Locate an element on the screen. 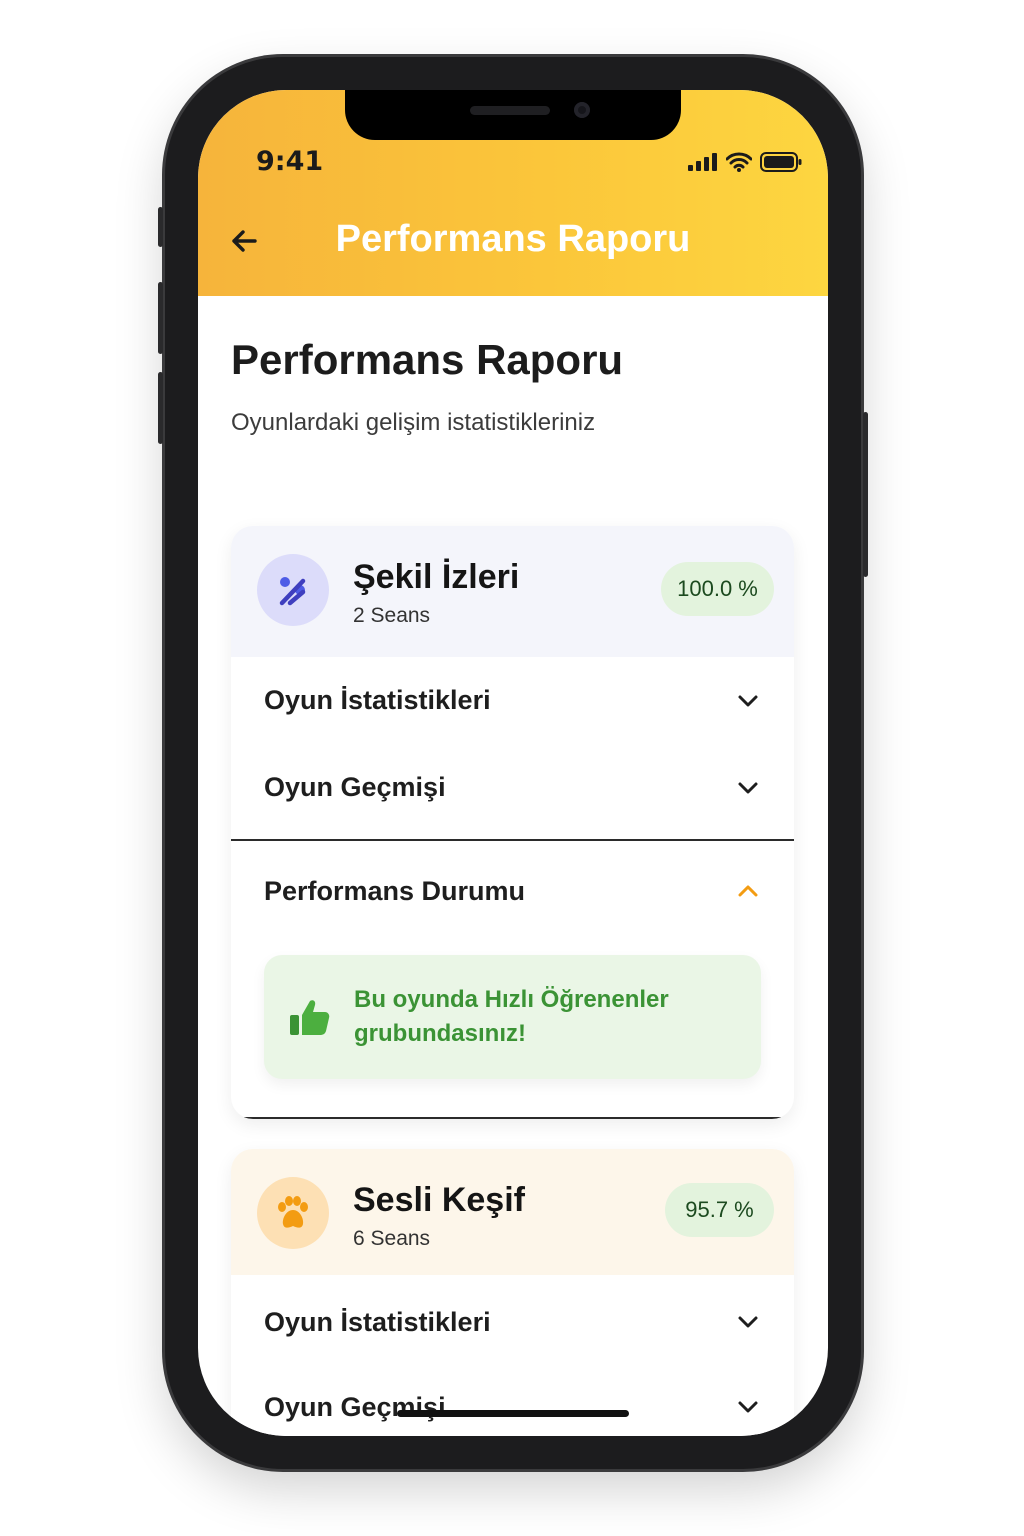 This screenshot has height=1536, width=1024. page-title: Performans Raporu is located at coordinates (427, 359).